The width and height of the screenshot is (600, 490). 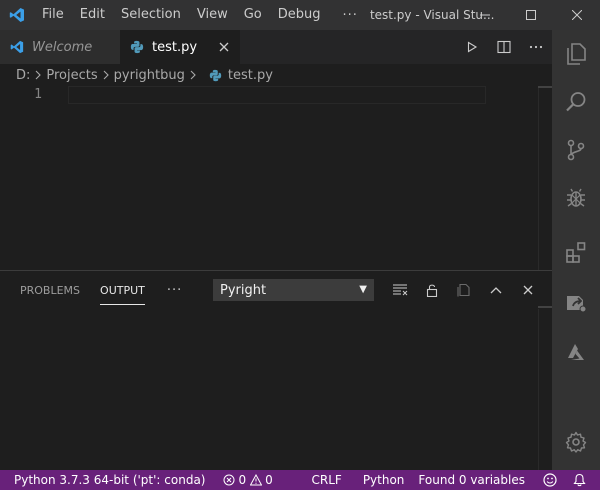 What do you see at coordinates (71, 75) in the screenshot?
I see `breadcrumb-projects: Projects` at bounding box center [71, 75].